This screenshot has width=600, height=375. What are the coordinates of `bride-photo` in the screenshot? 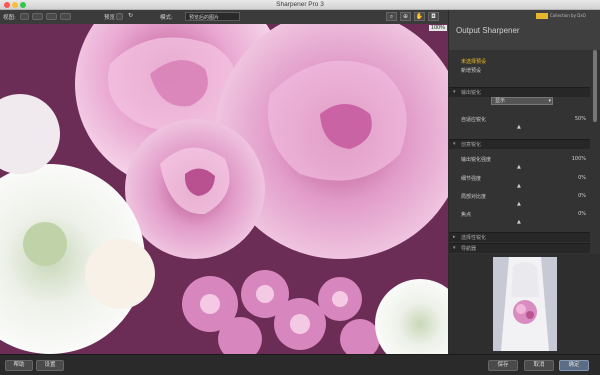 It's located at (525, 304).